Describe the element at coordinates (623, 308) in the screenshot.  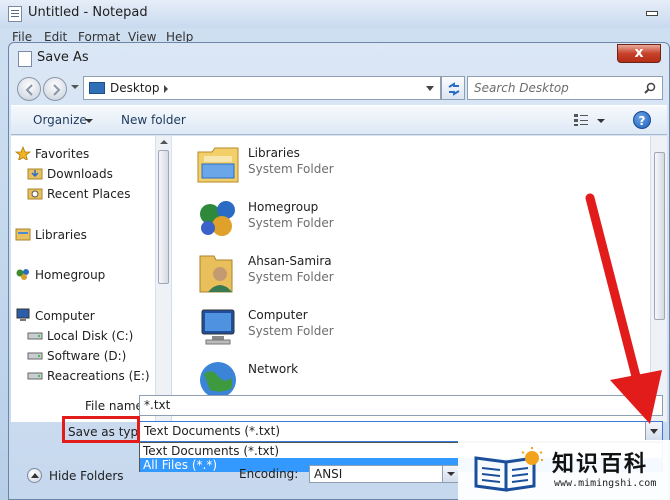
I see `annotation-arrow-icon` at that location.